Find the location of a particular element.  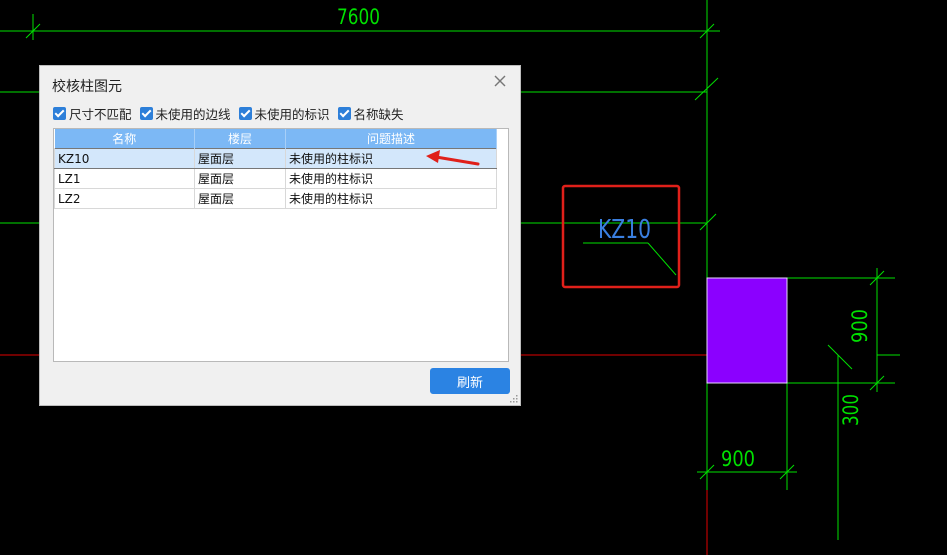

dialog-title: 校核柱图元 is located at coordinates (87, 87).